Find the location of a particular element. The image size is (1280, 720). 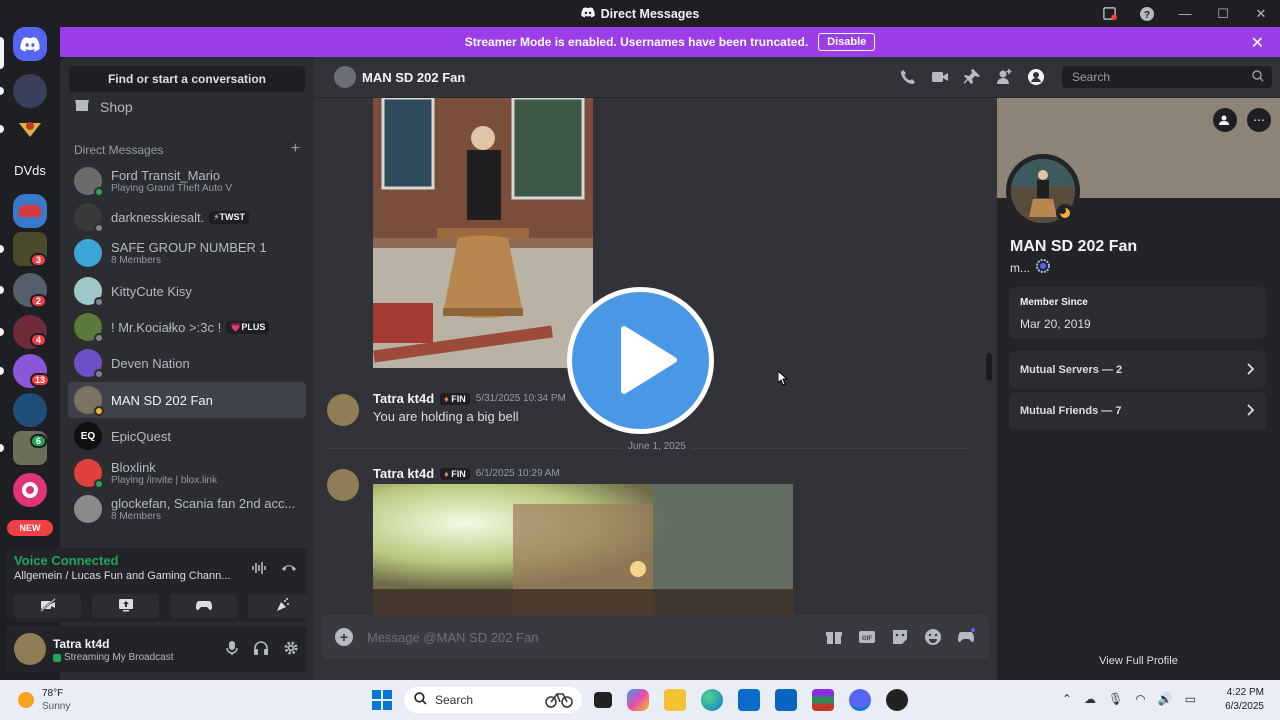

scrollbar is located at coordinates (989, 367).